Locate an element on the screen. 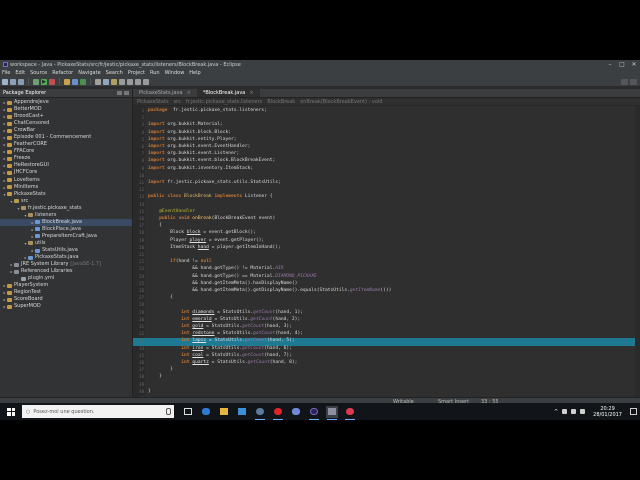 This screenshot has width=640, height=480. tree-item: ▸ ScoreBoard is located at coordinates (66, 299).